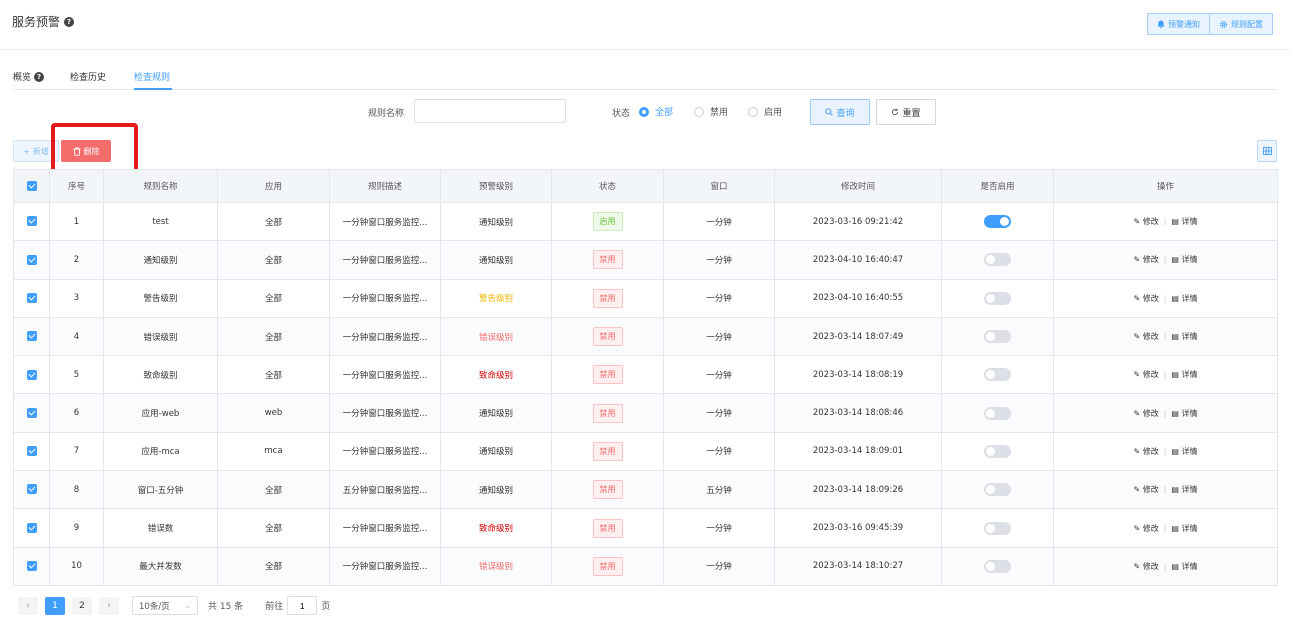  Describe the element at coordinates (76, 528) in the screenshot. I see `cell-no: 9` at that location.